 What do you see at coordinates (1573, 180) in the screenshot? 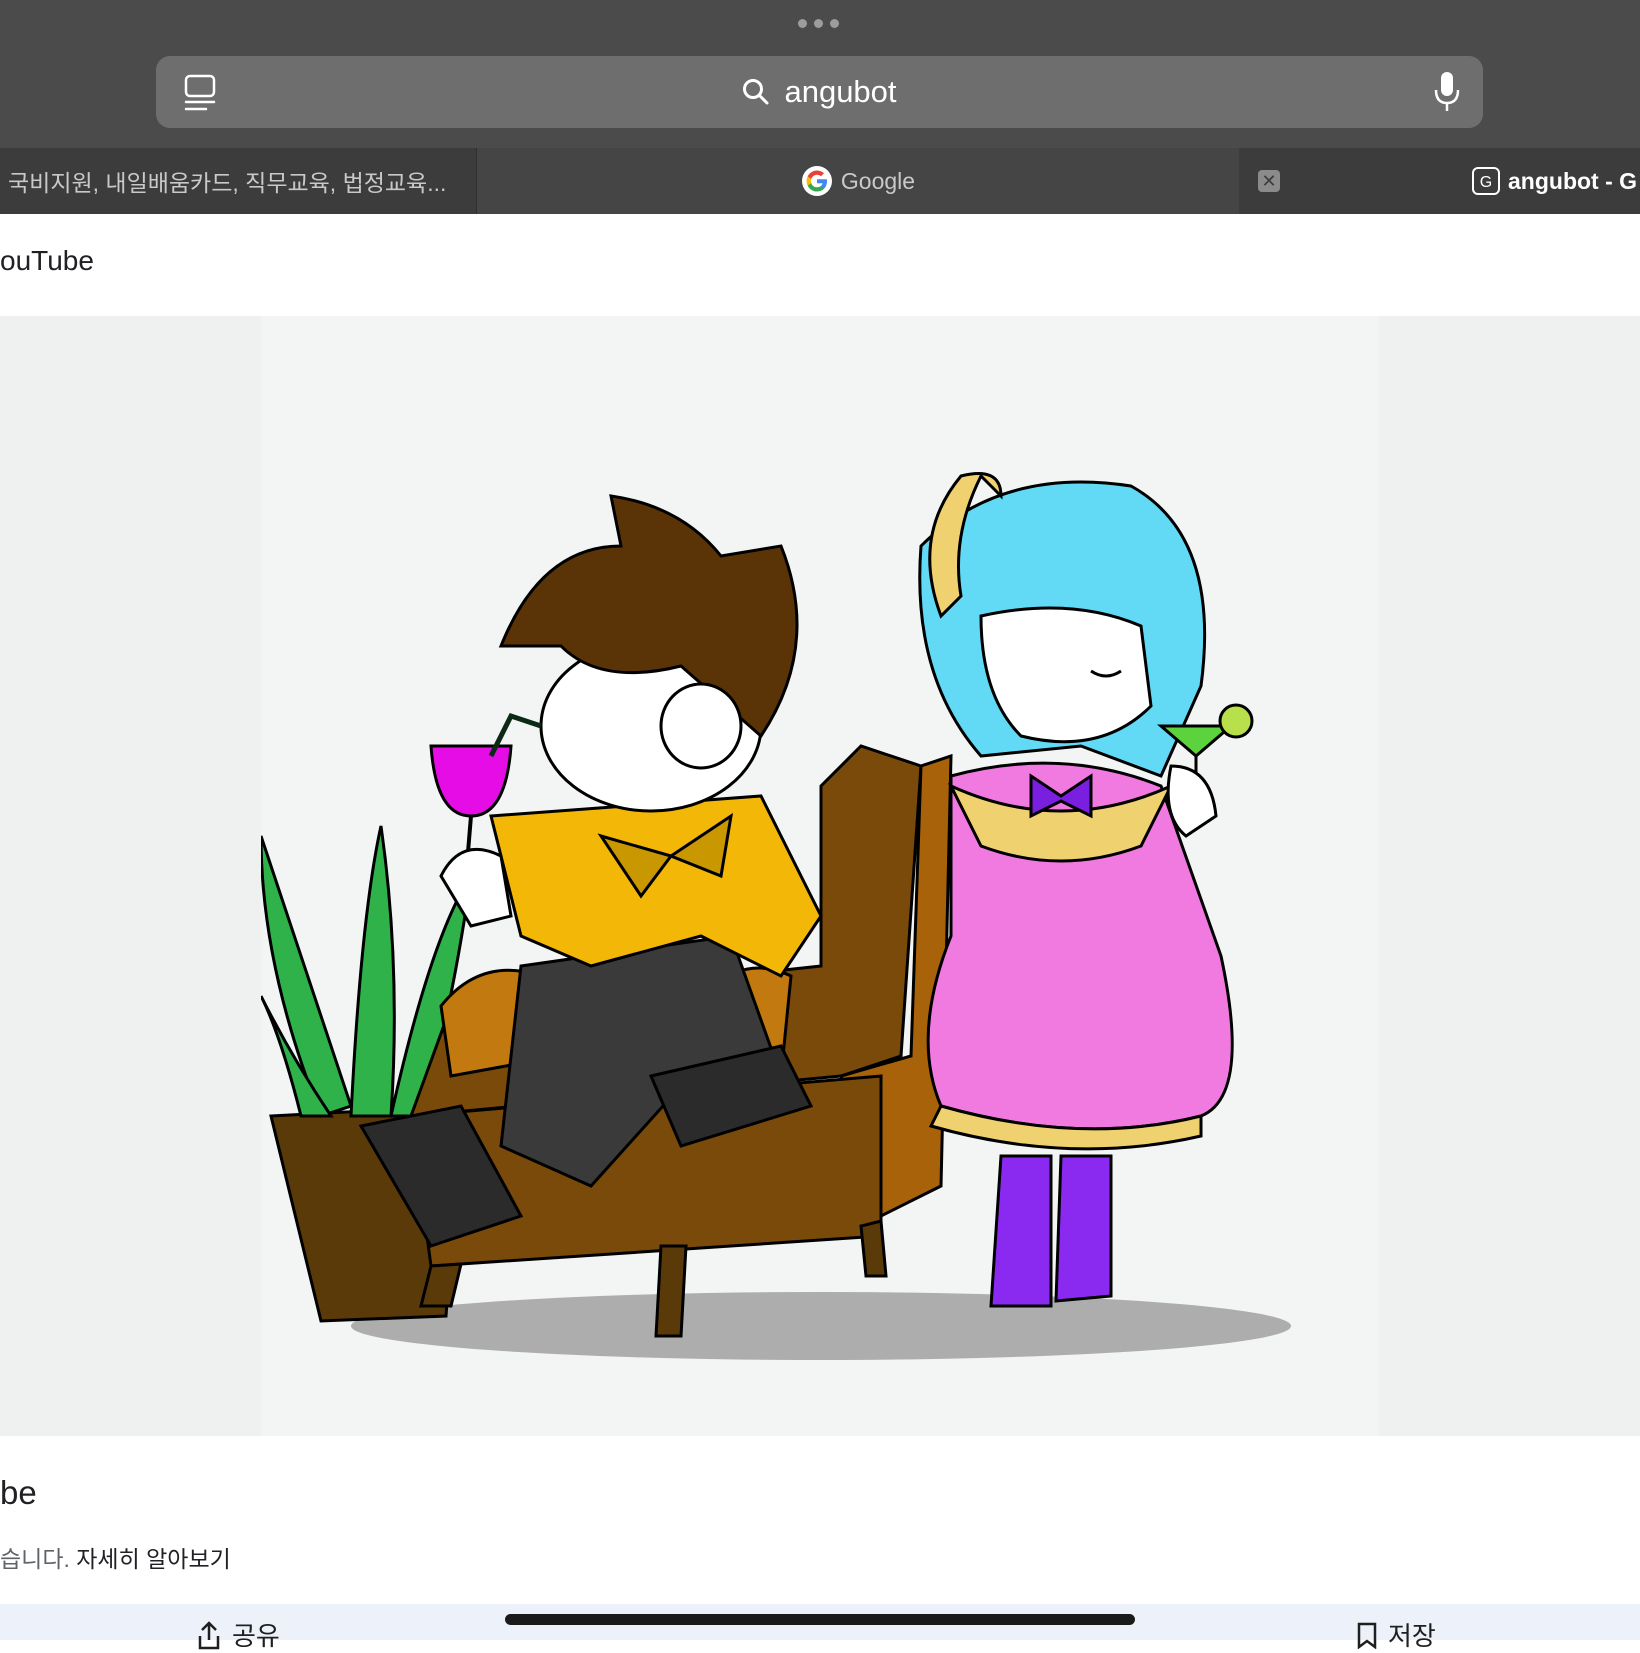
I see `tab-label: angubot - G` at bounding box center [1573, 180].